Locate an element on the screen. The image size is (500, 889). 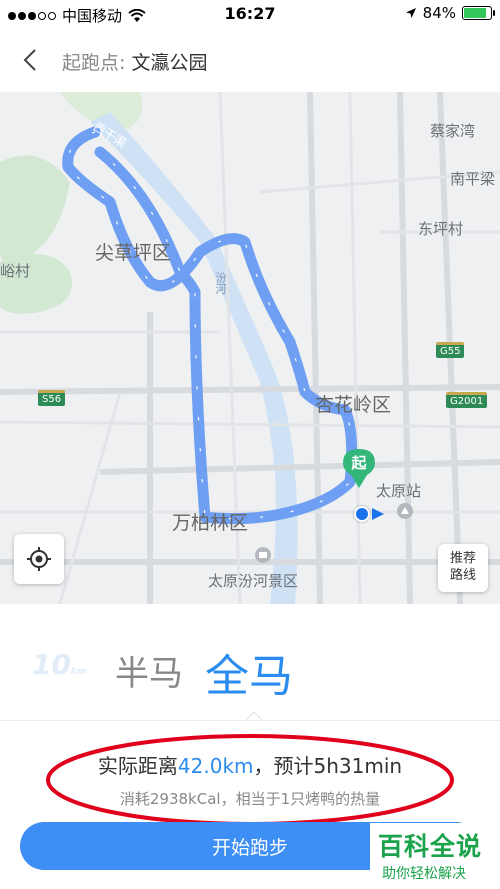
battery-percent: 84% is located at coordinates (439, 13).